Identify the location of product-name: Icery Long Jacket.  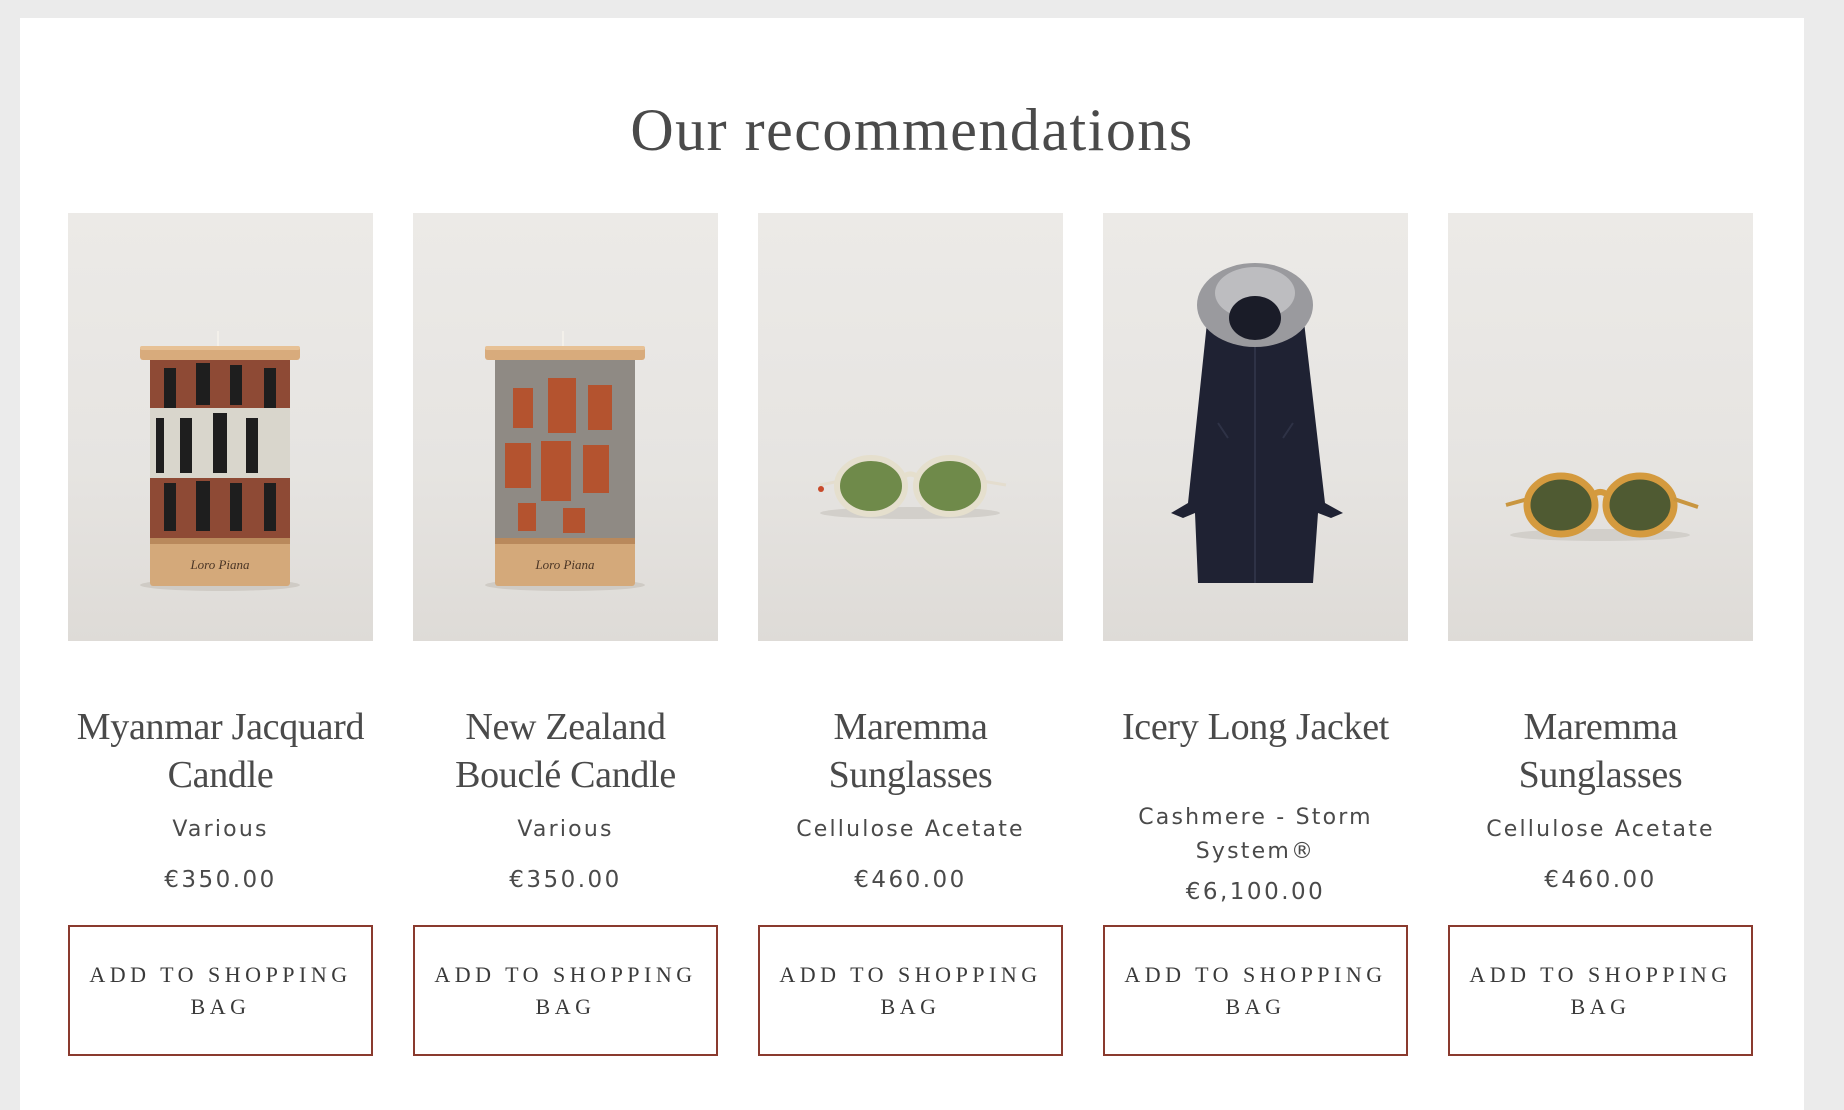
(1255, 751).